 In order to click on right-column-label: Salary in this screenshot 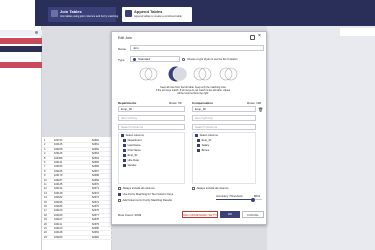, I will do `click(205, 146)`.